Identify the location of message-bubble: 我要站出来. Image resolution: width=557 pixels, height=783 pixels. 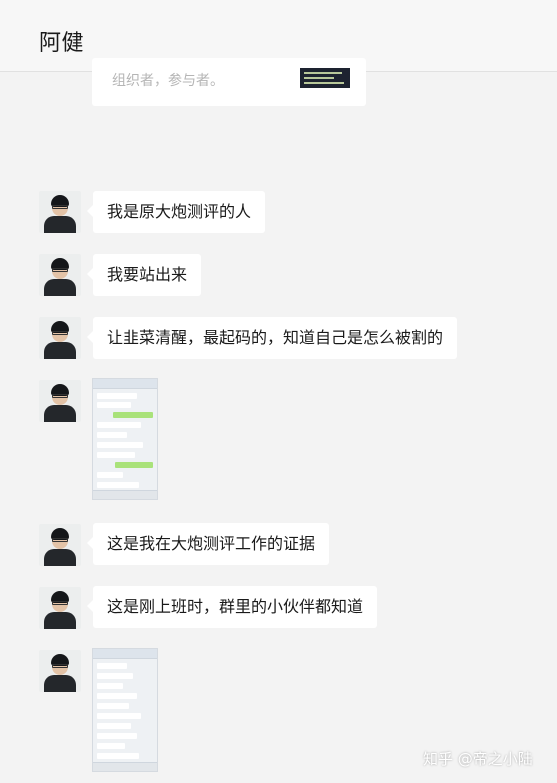
(144, 275).